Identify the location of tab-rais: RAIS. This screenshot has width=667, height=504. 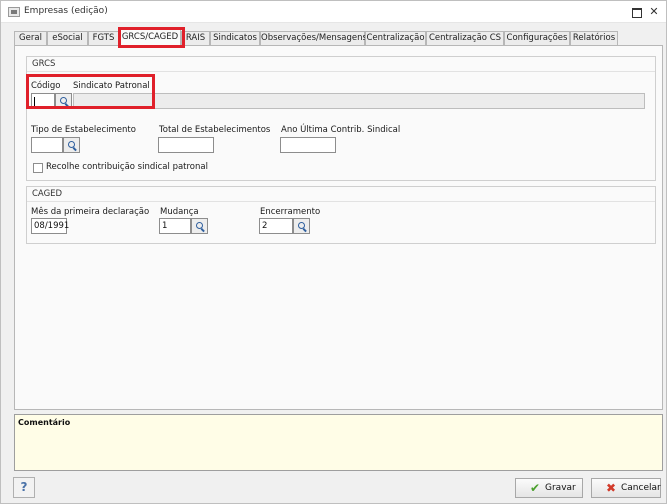
(195, 38).